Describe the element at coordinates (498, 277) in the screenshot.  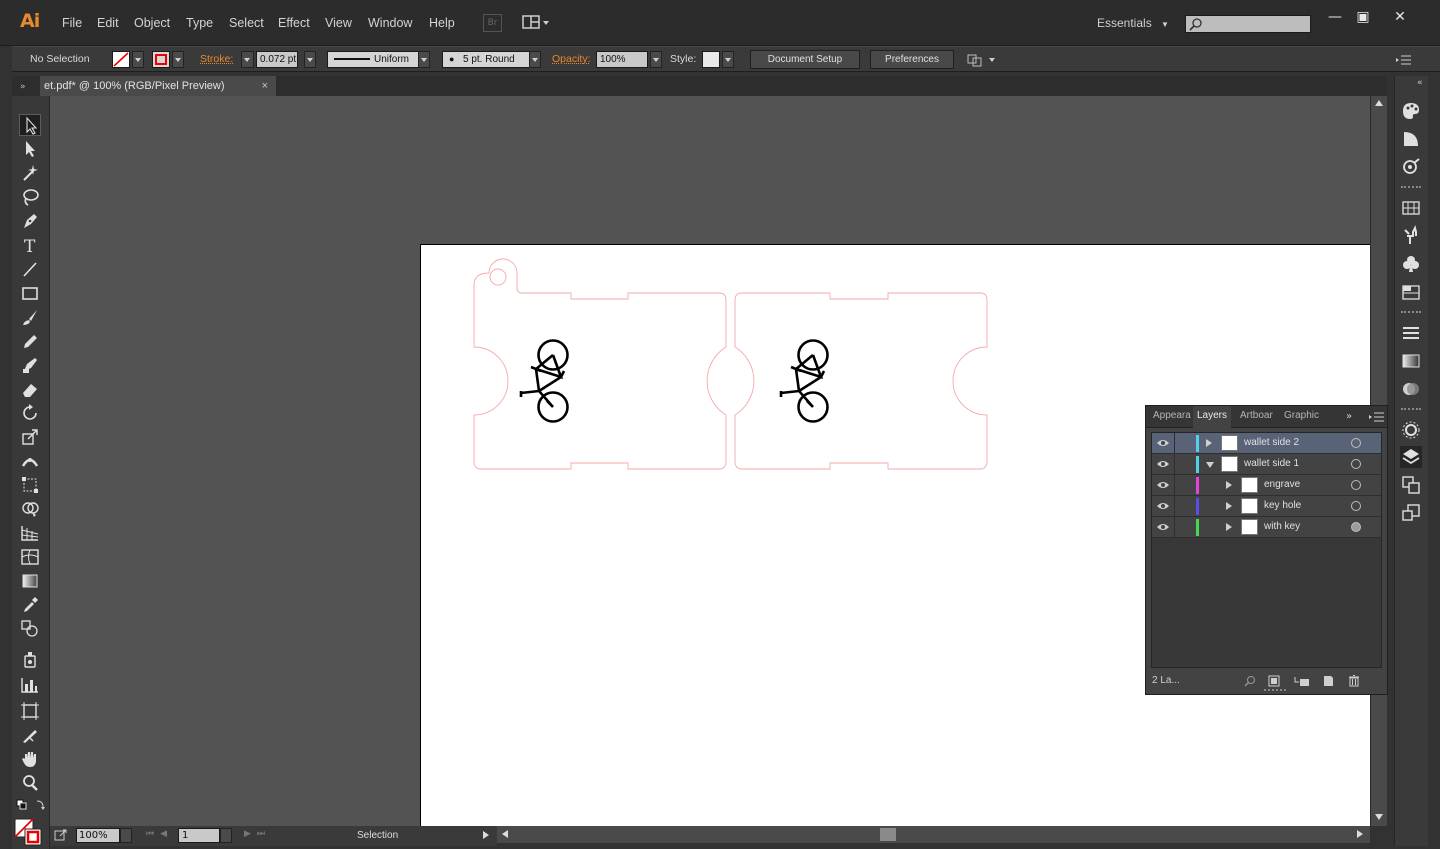
I see `key-hole` at that location.